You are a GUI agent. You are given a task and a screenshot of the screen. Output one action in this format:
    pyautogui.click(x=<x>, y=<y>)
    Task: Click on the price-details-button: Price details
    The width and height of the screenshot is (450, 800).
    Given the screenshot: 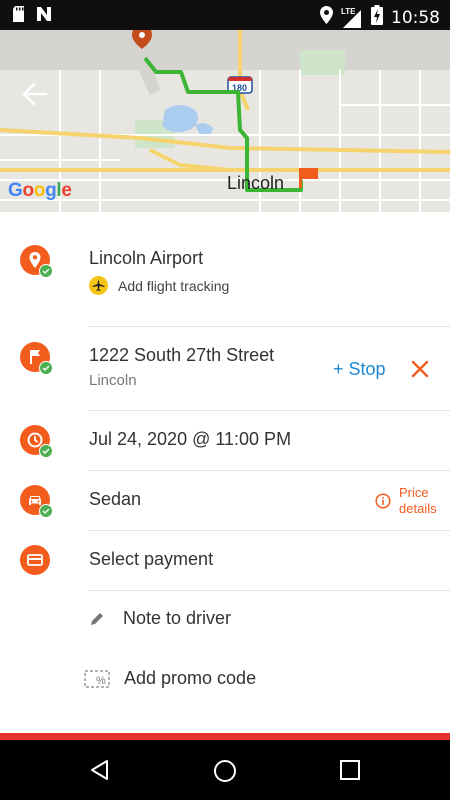 What is the action you would take?
    pyautogui.click(x=406, y=501)
    